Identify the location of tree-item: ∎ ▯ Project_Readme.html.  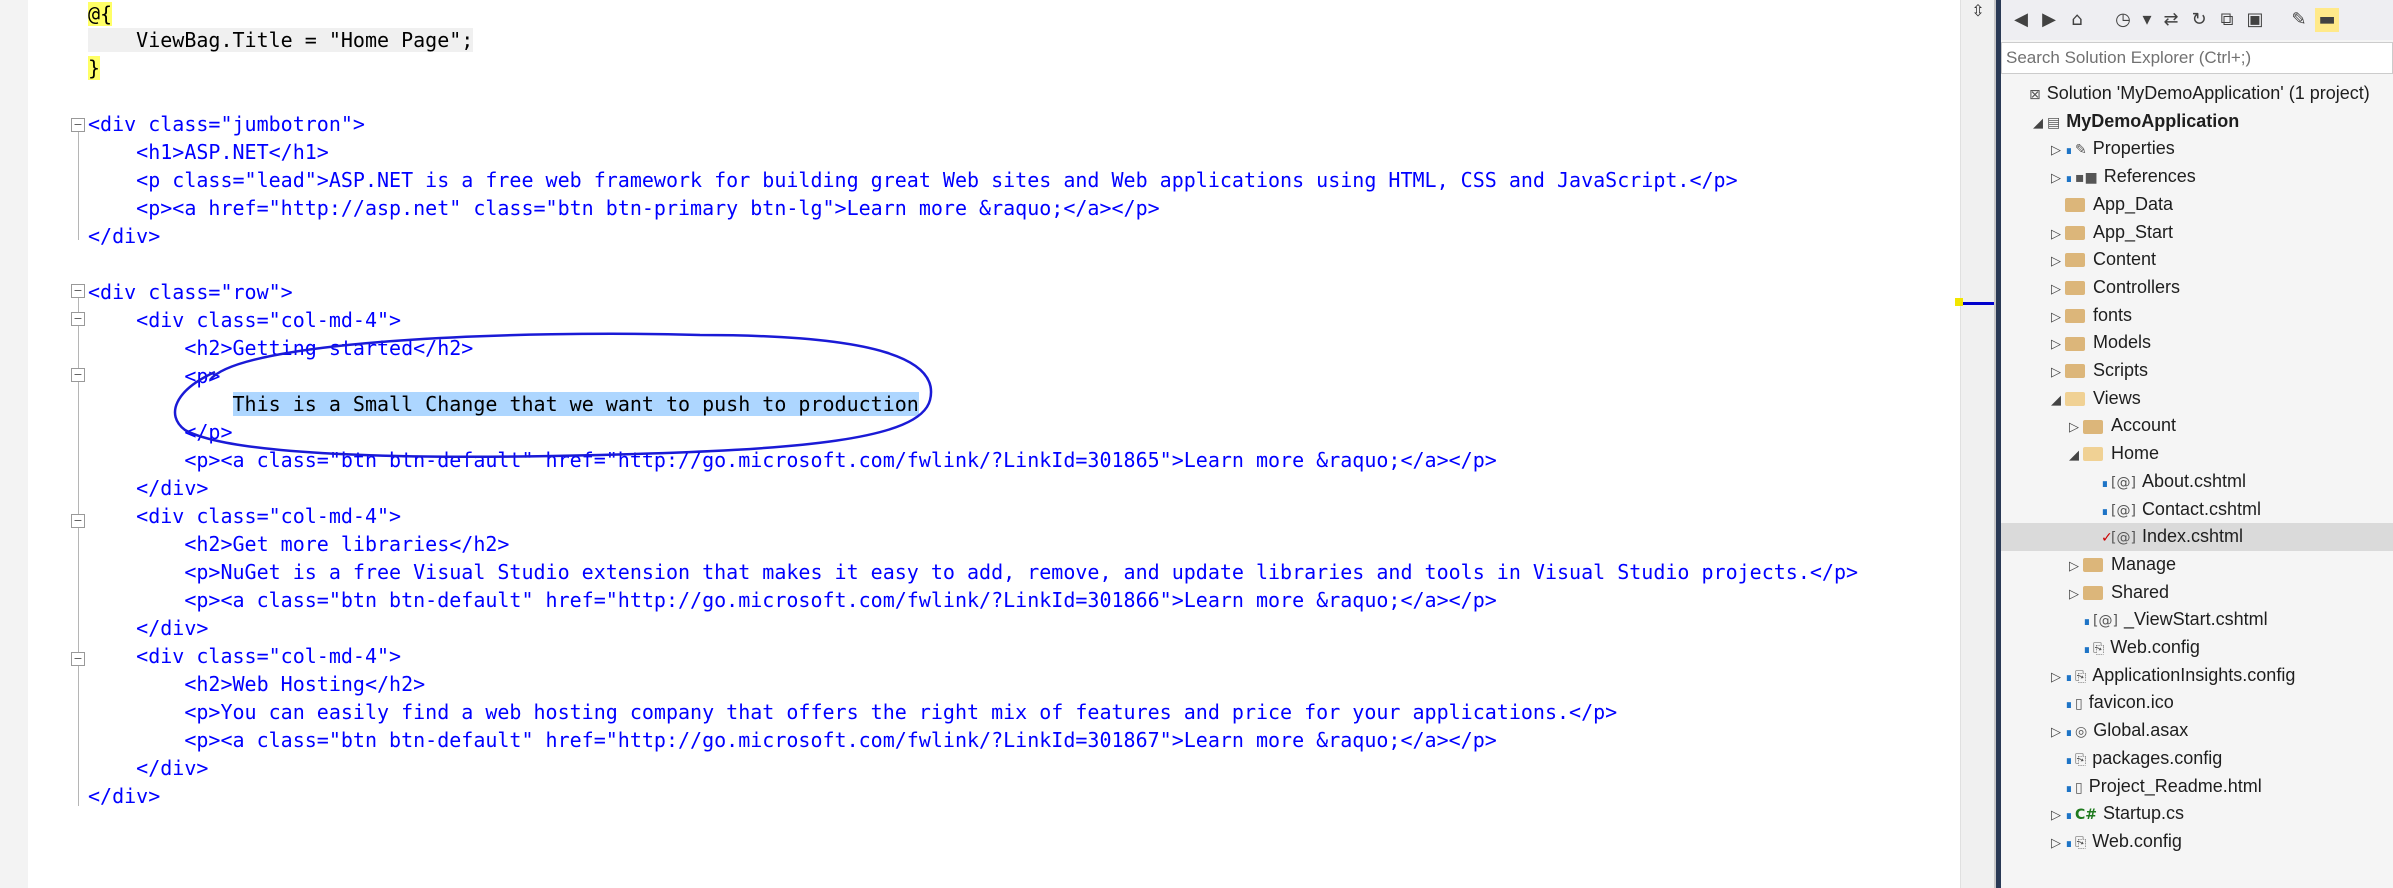
(2197, 787).